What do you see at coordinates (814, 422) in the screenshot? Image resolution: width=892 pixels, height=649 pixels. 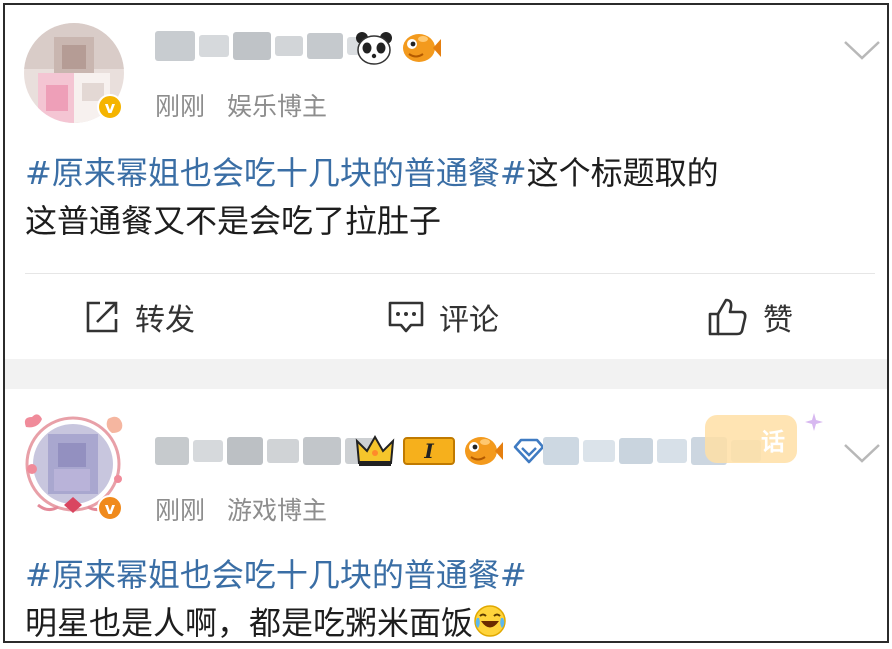 I see `sparkle-icon` at bounding box center [814, 422].